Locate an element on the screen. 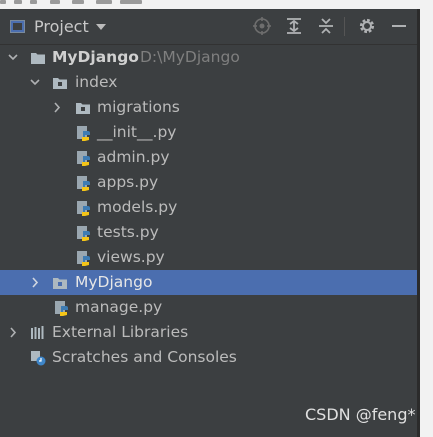 This screenshot has width=433, height=437. tree-item-label: __init__.py is located at coordinates (137, 132).